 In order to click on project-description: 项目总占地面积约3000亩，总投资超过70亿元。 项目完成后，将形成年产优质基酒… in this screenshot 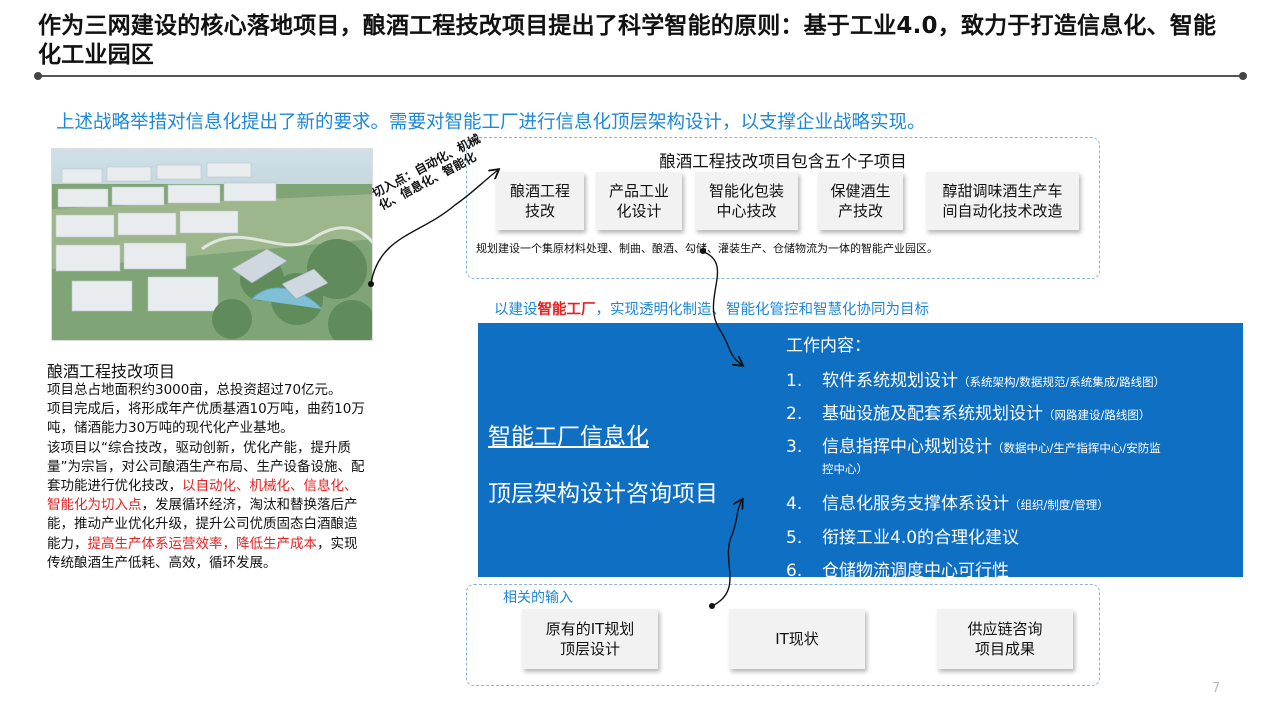, I will do `click(206, 477)`.